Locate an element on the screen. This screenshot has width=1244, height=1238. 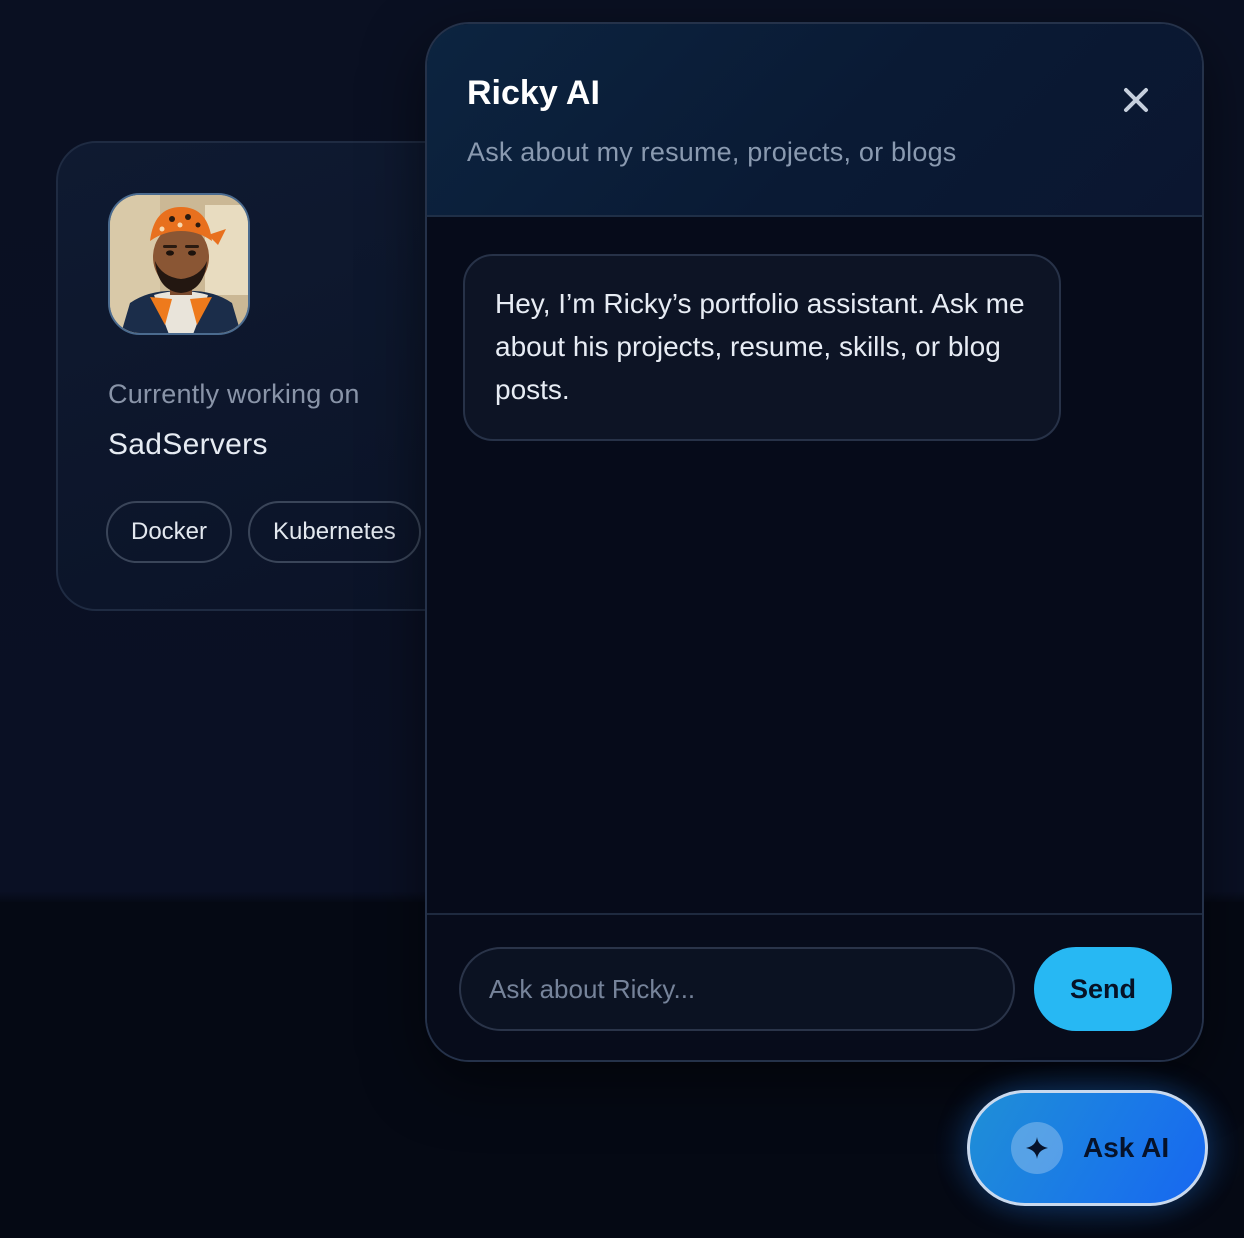
ask-ai-button: Ask AI is located at coordinates (1087, 1148).